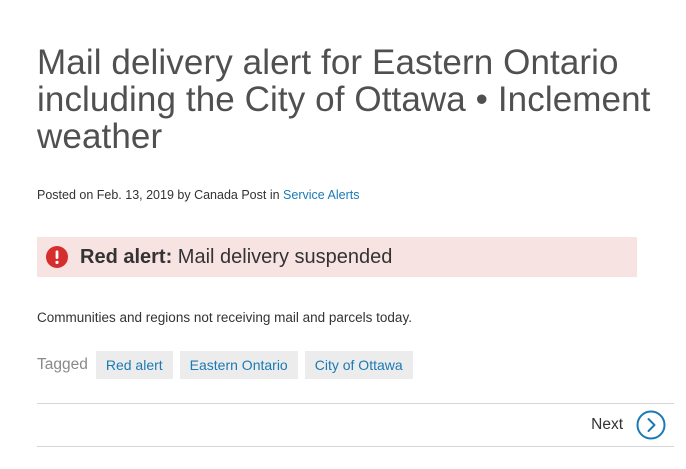 The width and height of the screenshot is (686, 469). What do you see at coordinates (62, 364) in the screenshot?
I see `tags-label: Tagged` at bounding box center [62, 364].